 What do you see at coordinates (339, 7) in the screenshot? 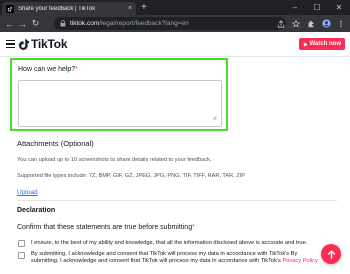
I see `close-window-button: ✕` at bounding box center [339, 7].